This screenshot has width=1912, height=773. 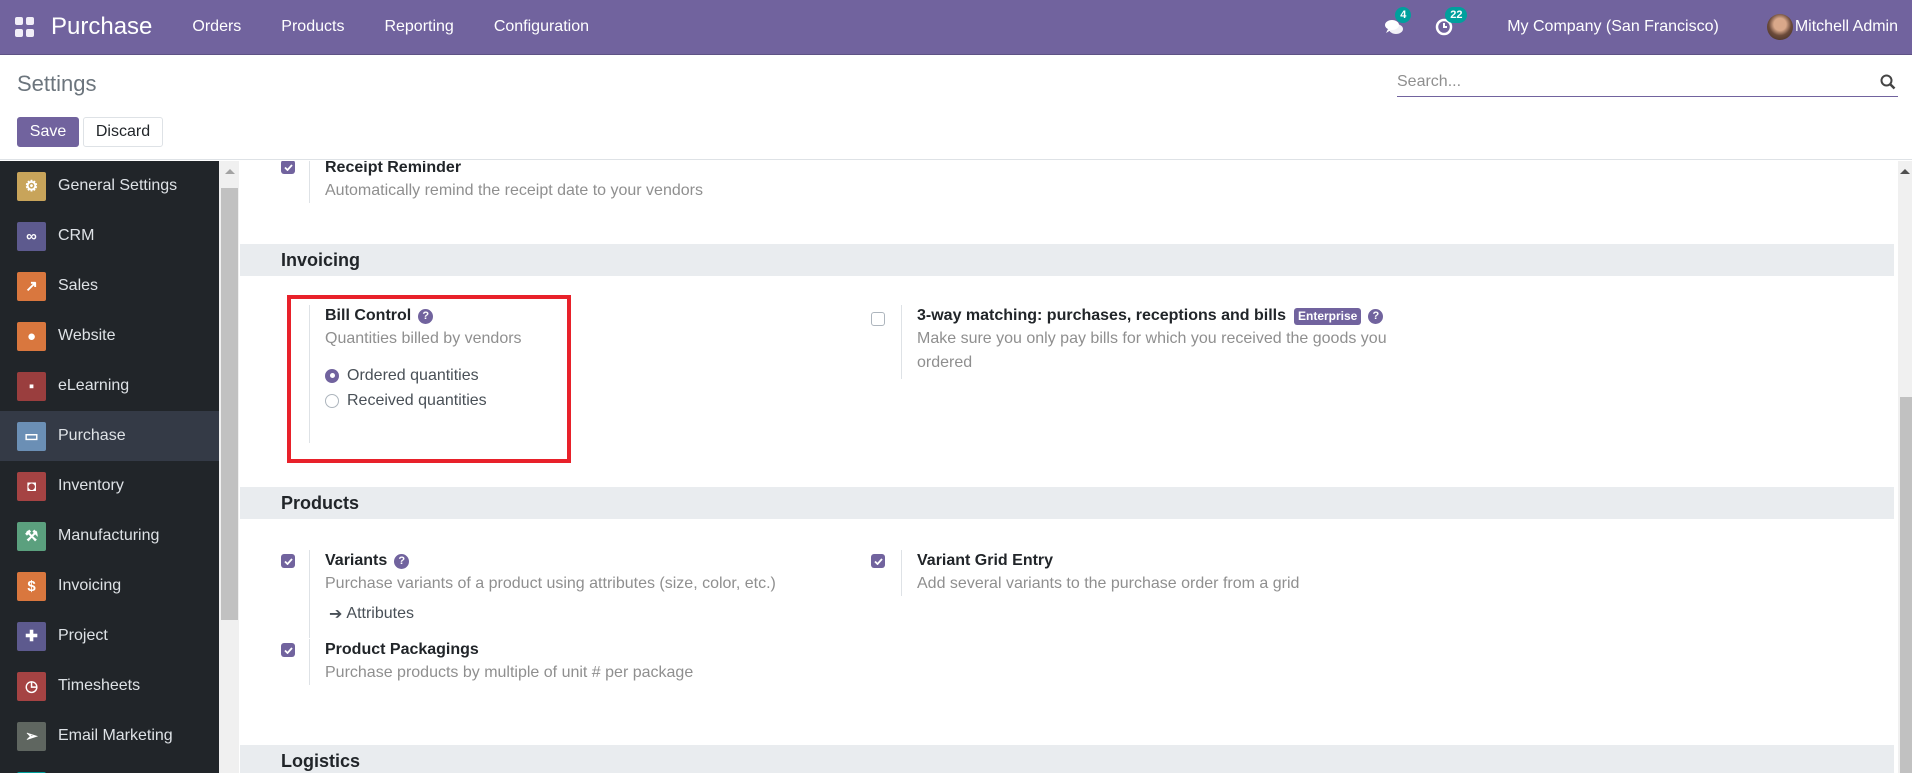 I want to click on variants-title: Variants, so click(x=356, y=560).